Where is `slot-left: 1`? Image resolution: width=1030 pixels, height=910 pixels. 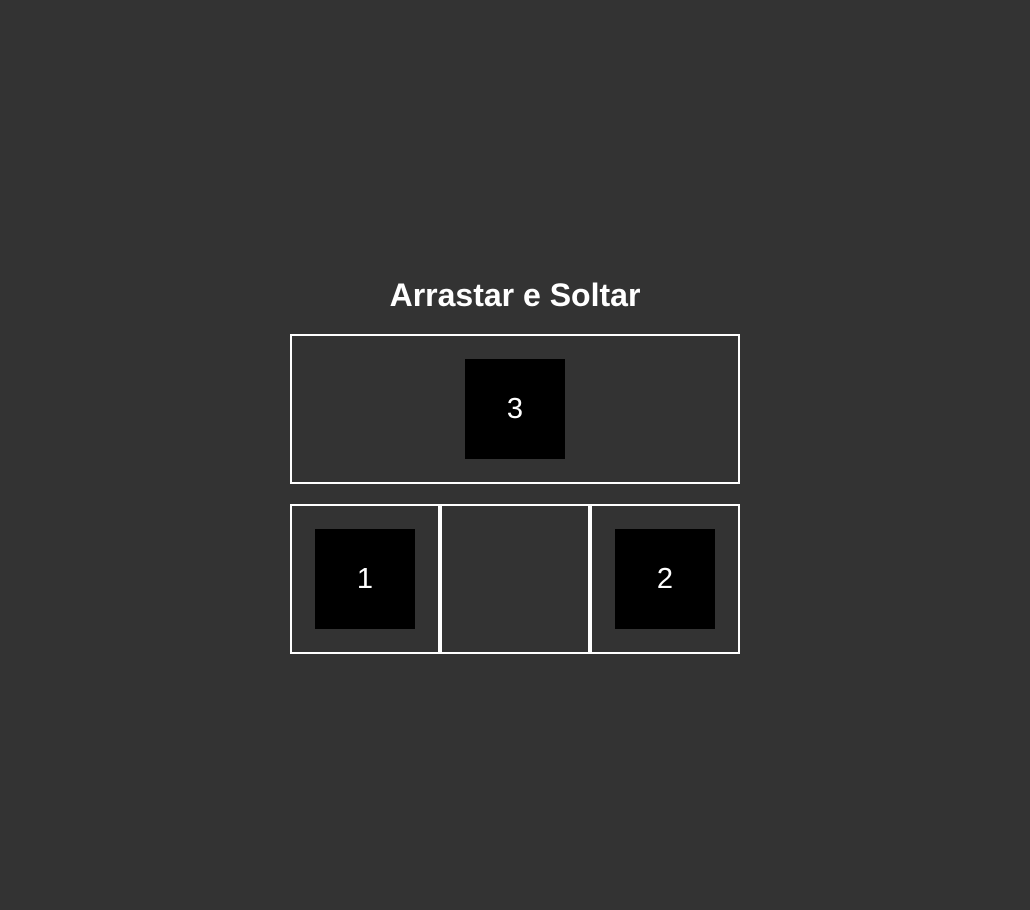
slot-left: 1 is located at coordinates (365, 579).